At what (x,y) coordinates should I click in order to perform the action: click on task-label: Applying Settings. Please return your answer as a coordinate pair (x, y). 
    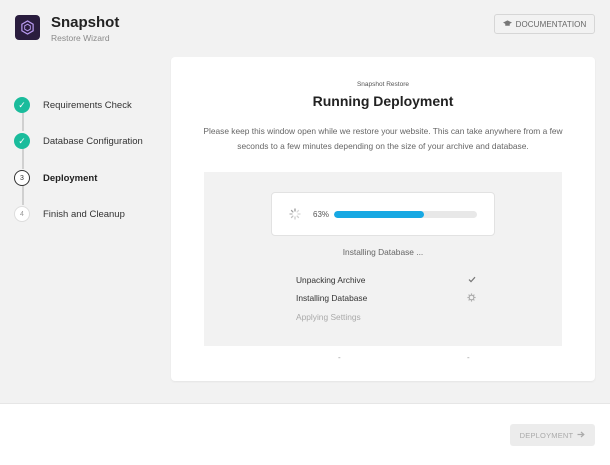
    Looking at the image, I should click on (328, 317).